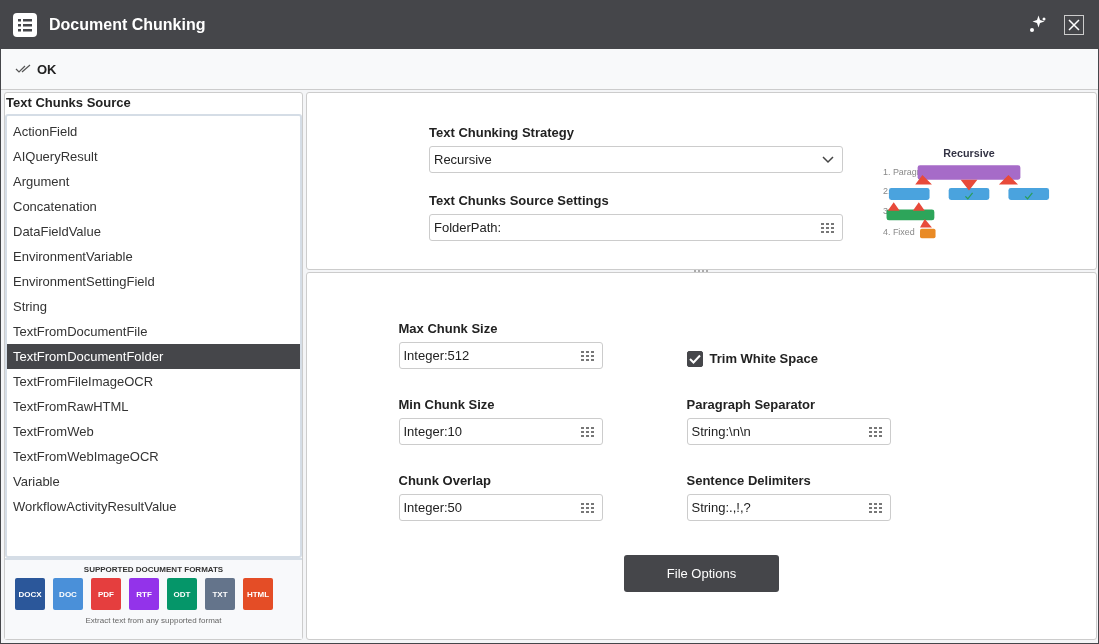 The width and height of the screenshot is (1099, 644). What do you see at coordinates (153, 481) in the screenshot?
I see `list-item: Variable` at bounding box center [153, 481].